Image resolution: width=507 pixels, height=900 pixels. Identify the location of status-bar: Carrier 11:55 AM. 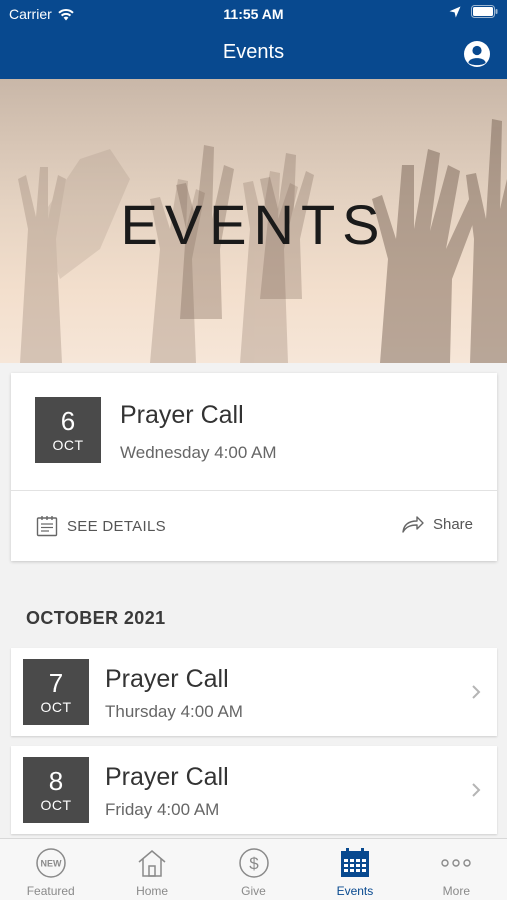
(253, 14).